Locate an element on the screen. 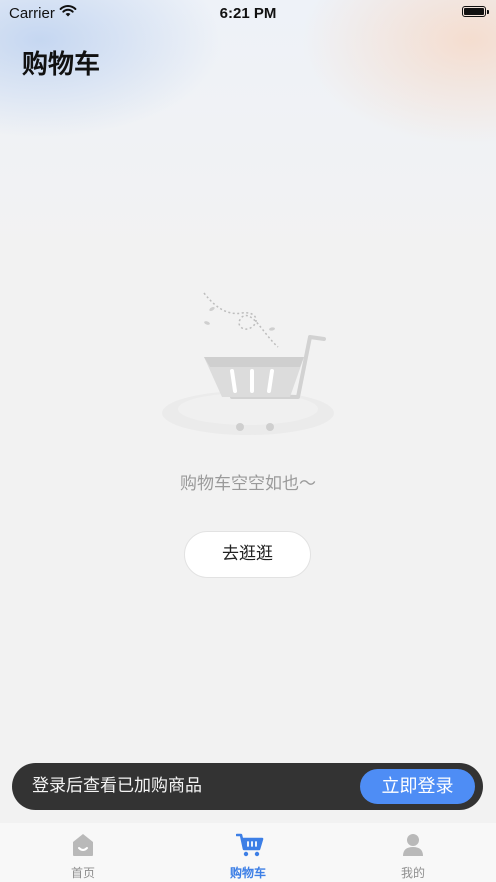 The image size is (496, 882). tab-home-label: 首页 is located at coordinates (82, 873).